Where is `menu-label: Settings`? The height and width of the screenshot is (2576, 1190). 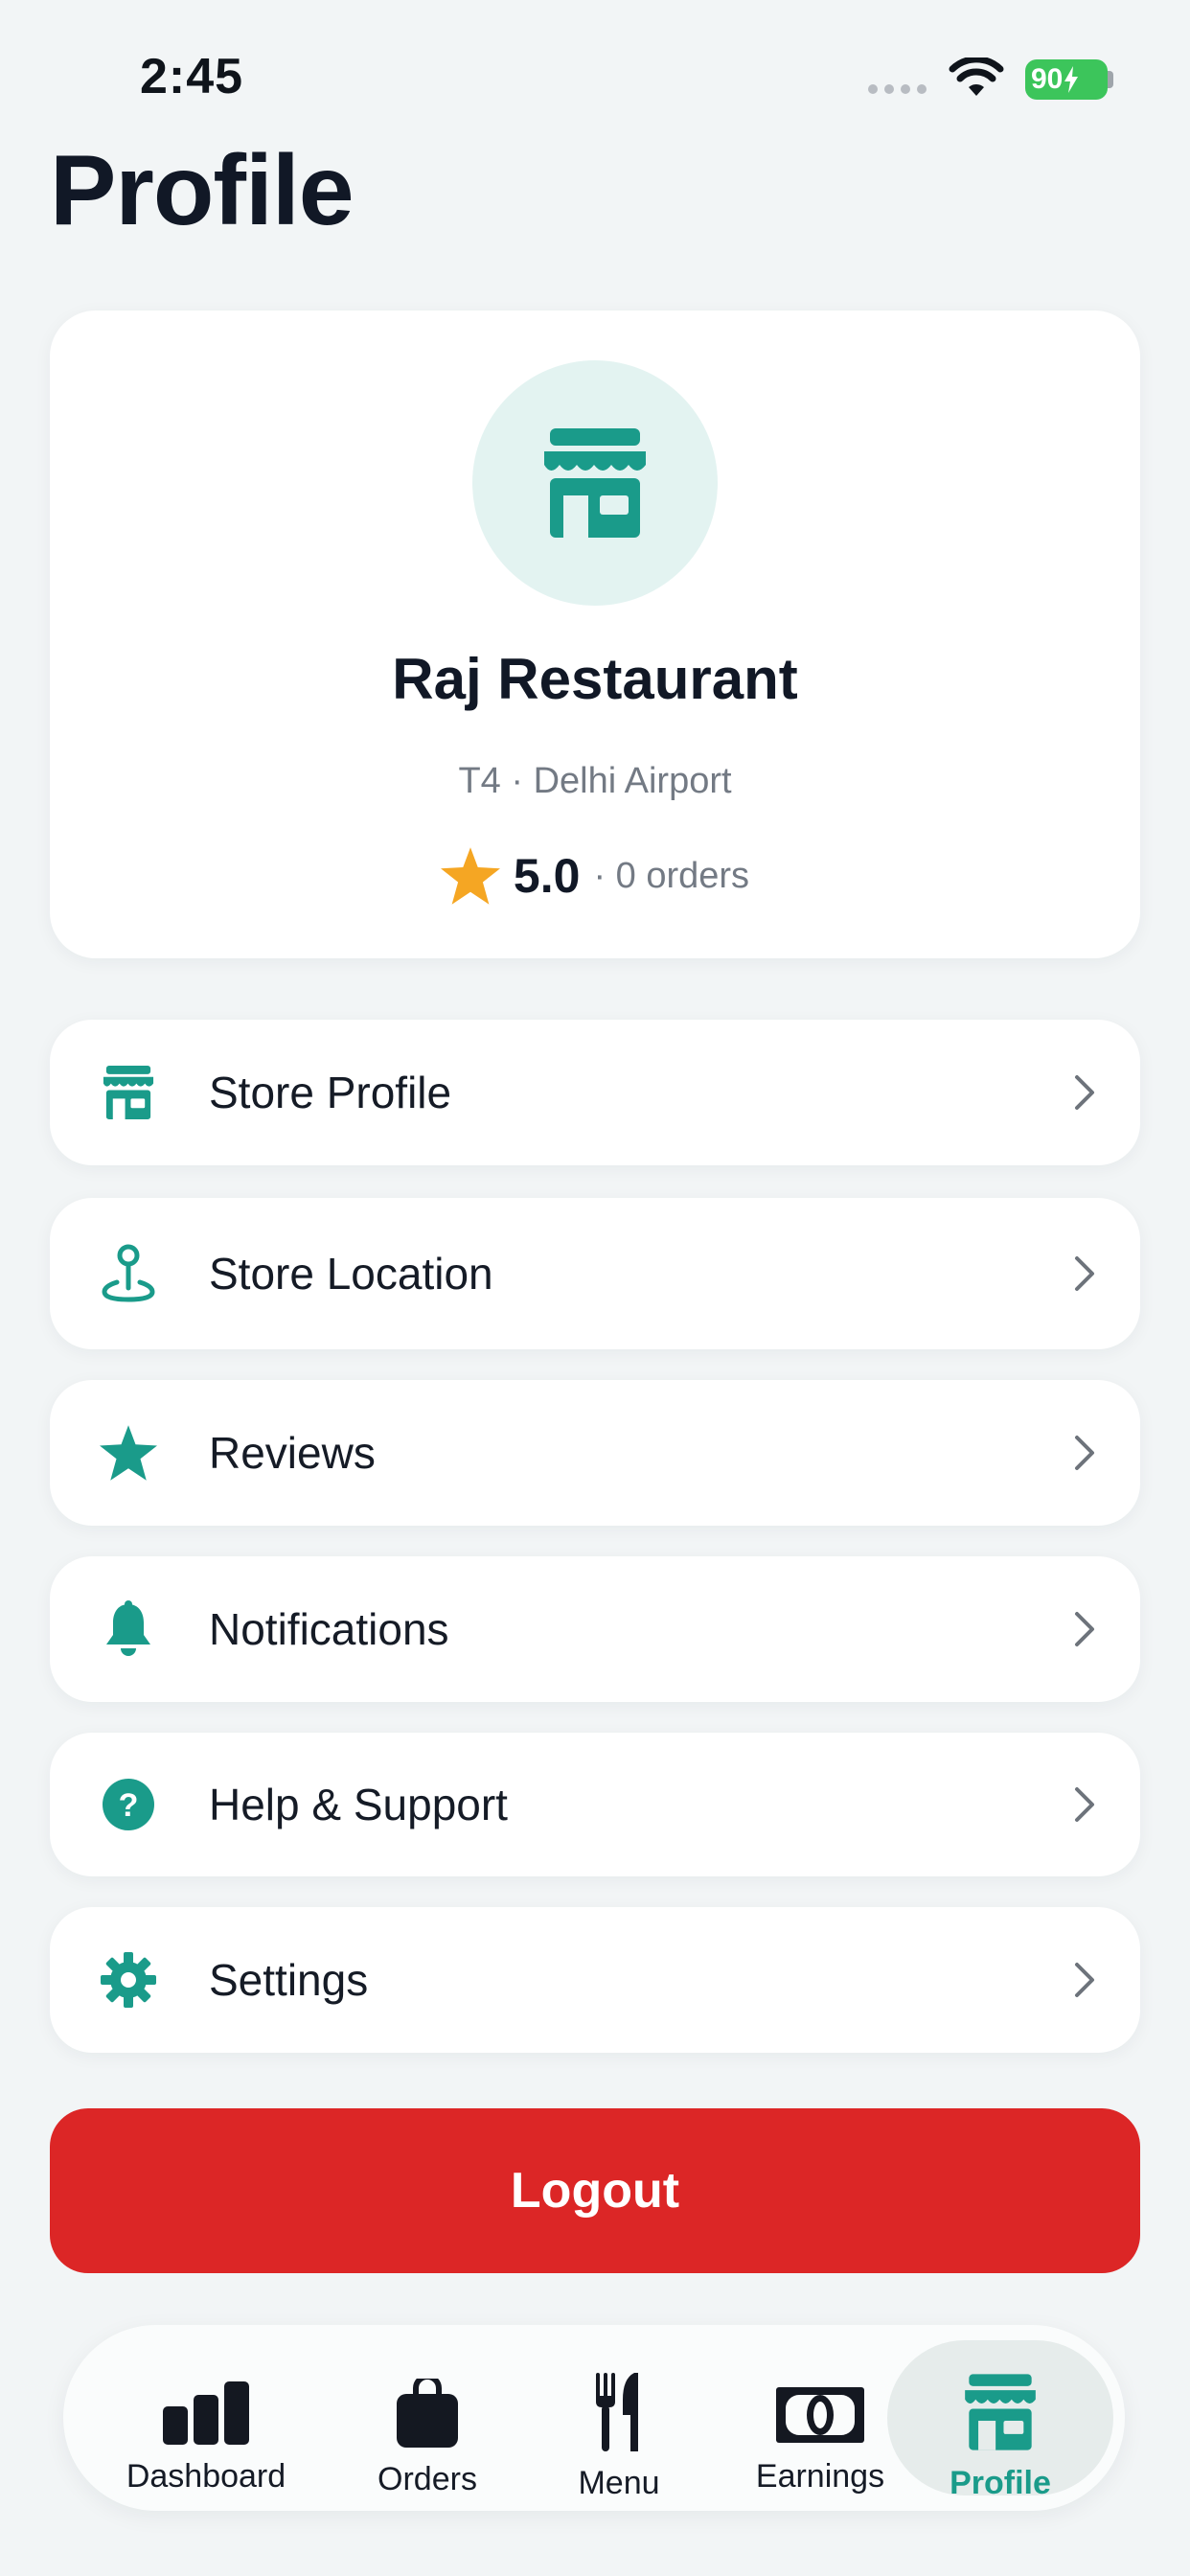 menu-label: Settings is located at coordinates (289, 1980).